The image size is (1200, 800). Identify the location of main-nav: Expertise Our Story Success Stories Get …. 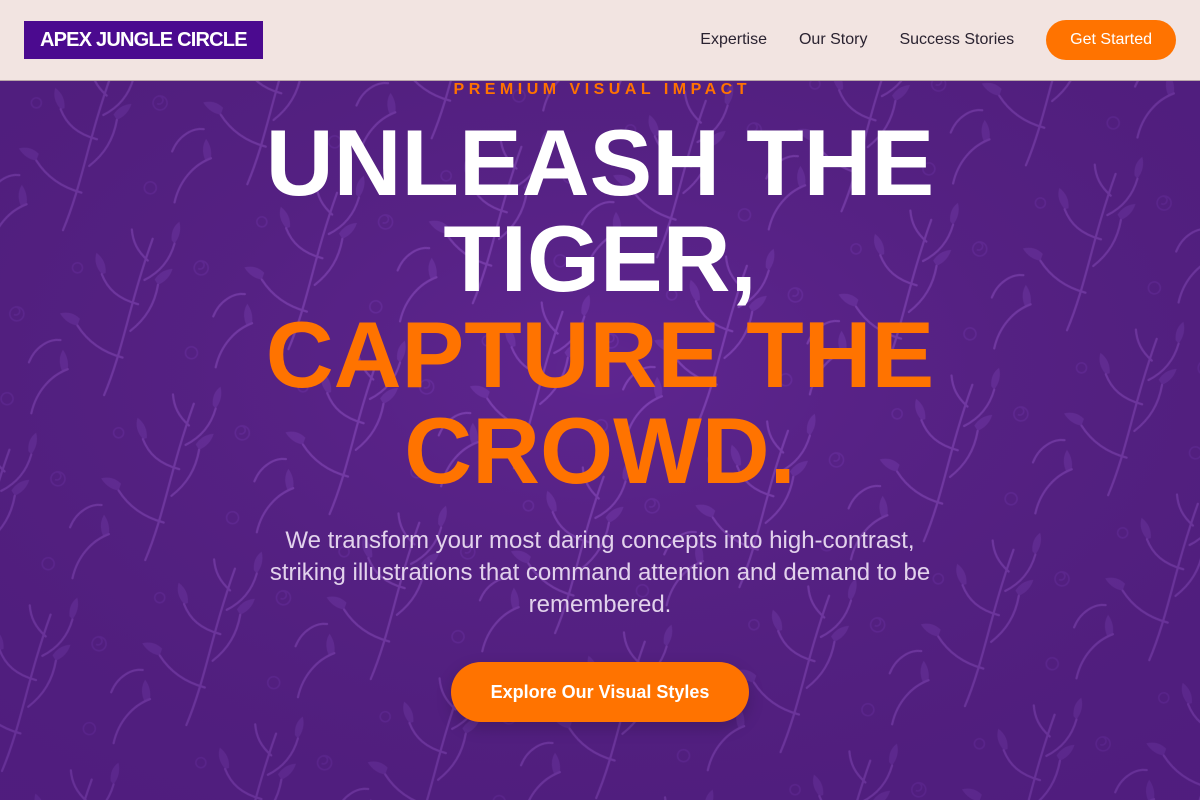
(938, 40).